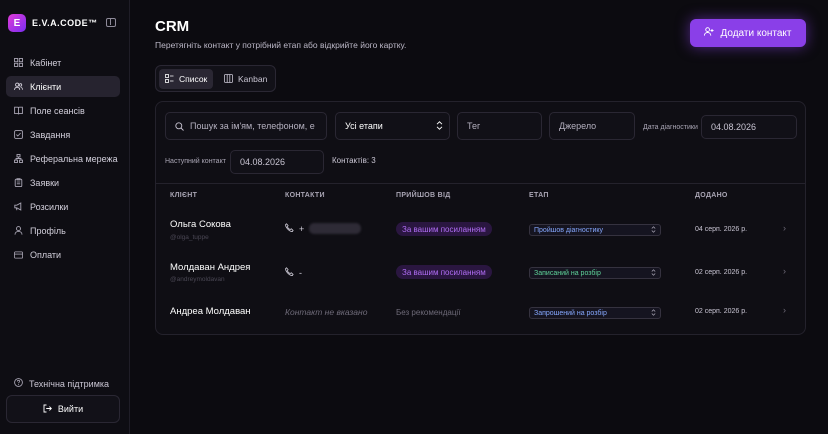 This screenshot has height=434, width=828. I want to click on redacted-phone, so click(335, 228).